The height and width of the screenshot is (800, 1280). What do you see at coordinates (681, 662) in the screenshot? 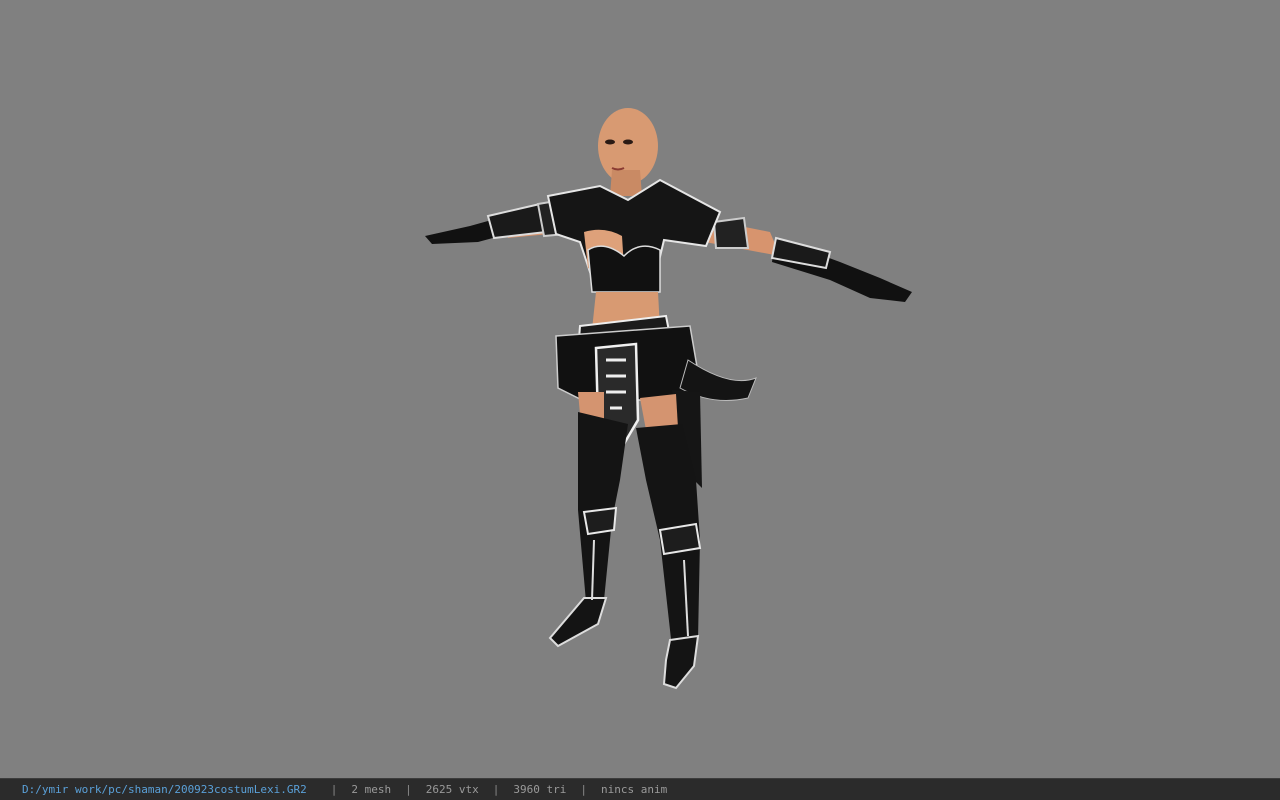
I see `right-foot` at bounding box center [681, 662].